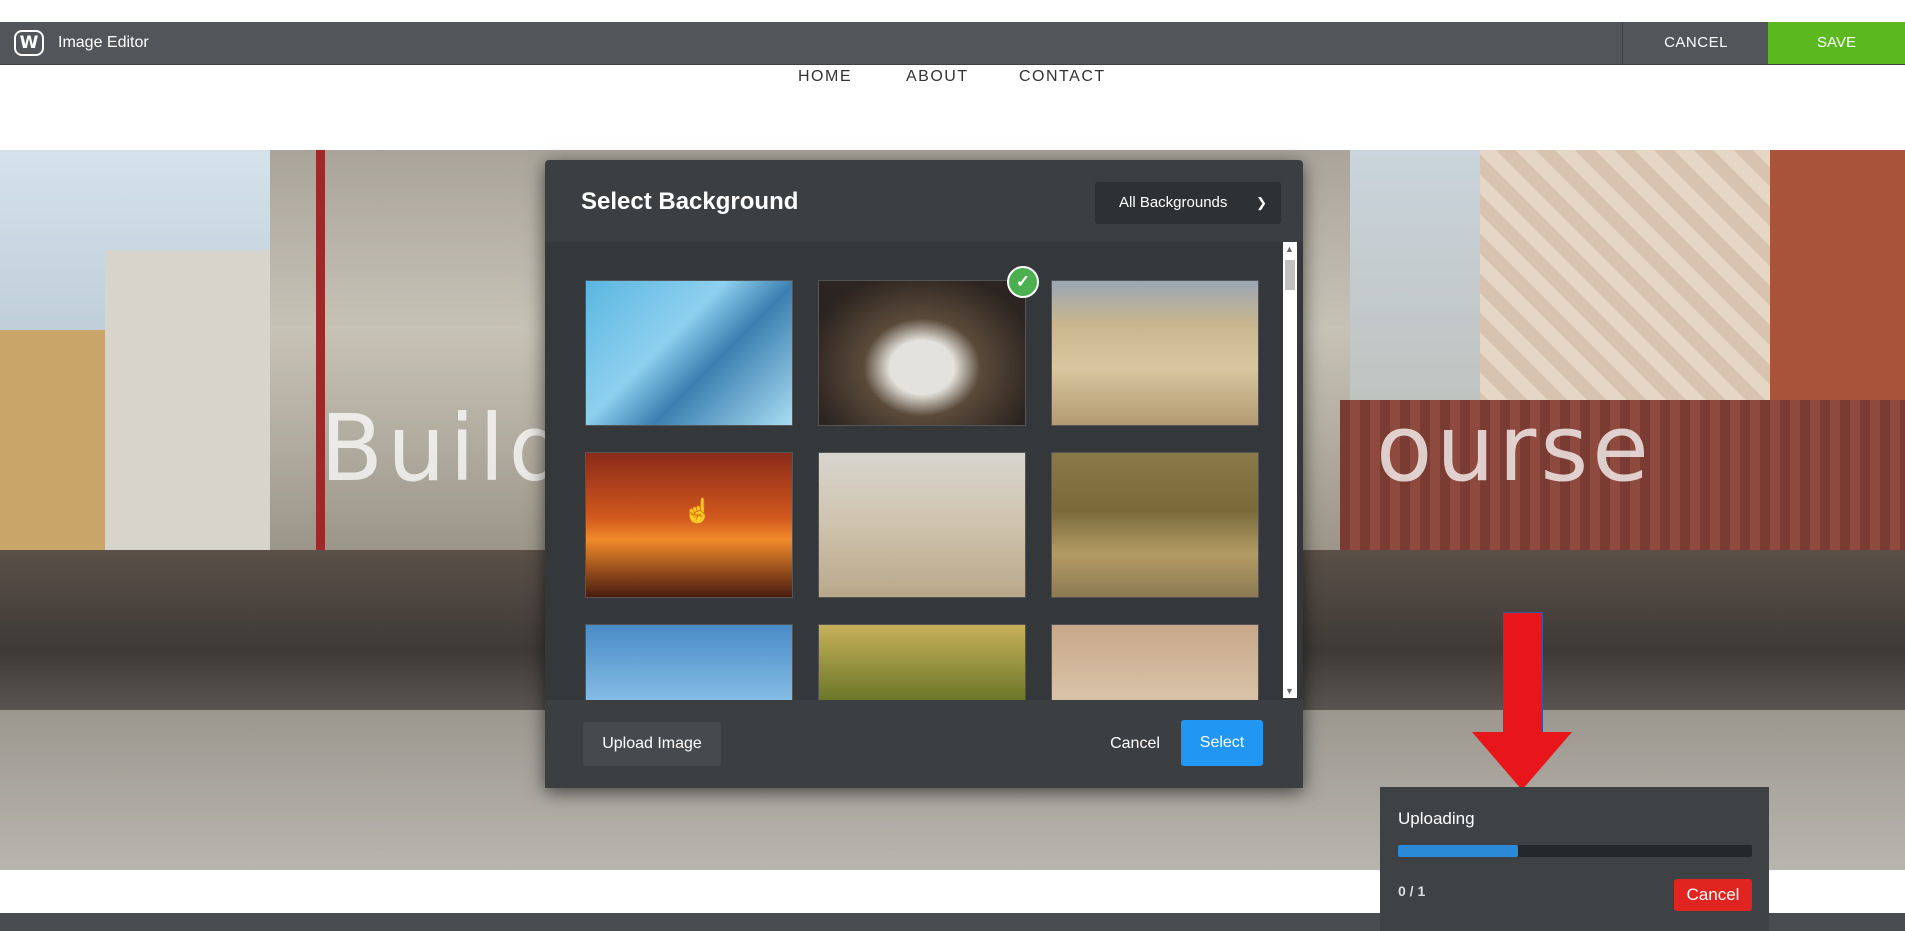 The image size is (1905, 931). I want to click on grid-scrollbar: ▲ ▼, so click(1290, 470).